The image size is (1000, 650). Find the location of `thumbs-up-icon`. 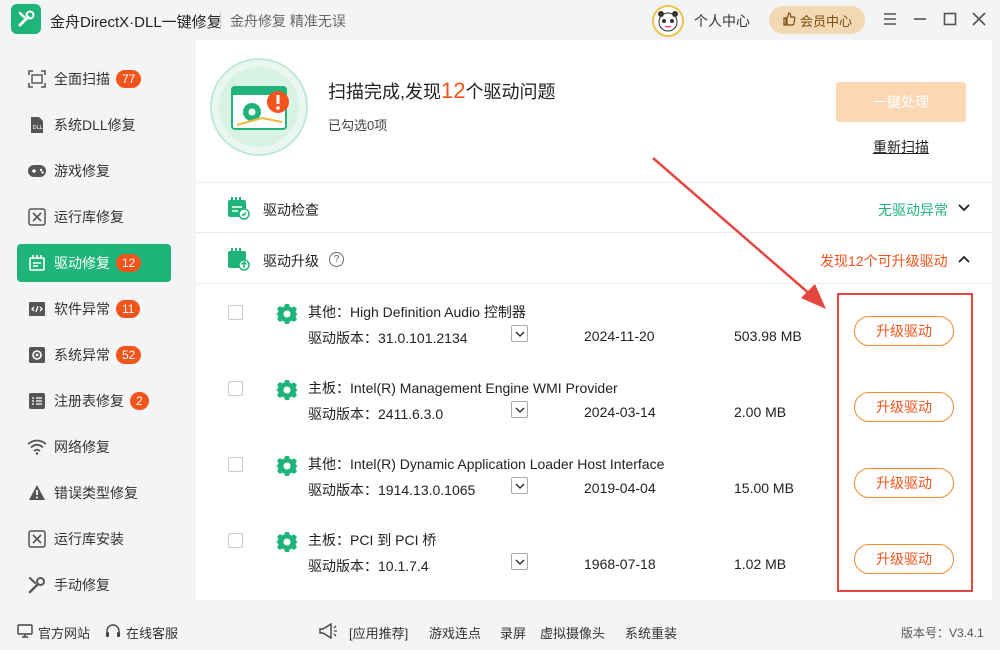

thumbs-up-icon is located at coordinates (789, 20).